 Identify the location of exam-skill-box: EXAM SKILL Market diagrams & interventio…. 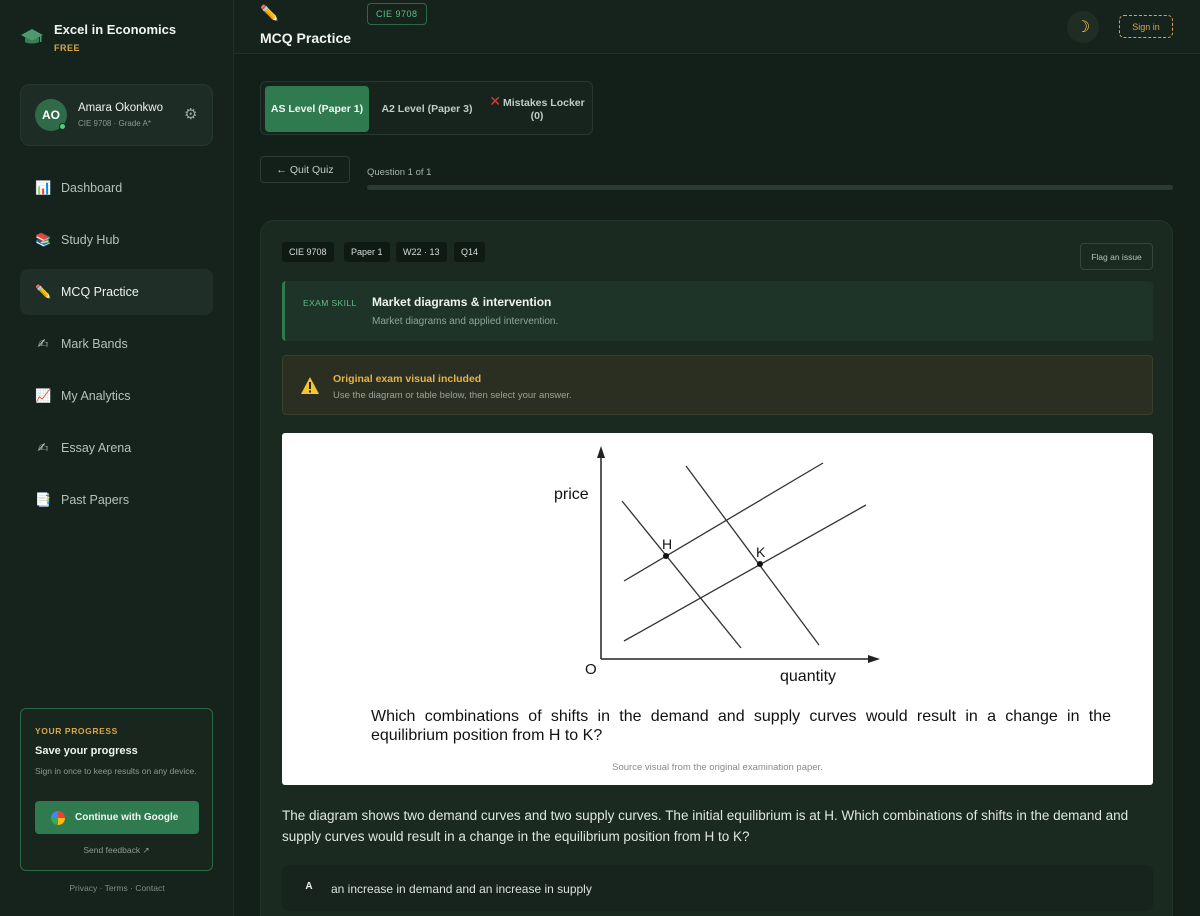
(717, 311).